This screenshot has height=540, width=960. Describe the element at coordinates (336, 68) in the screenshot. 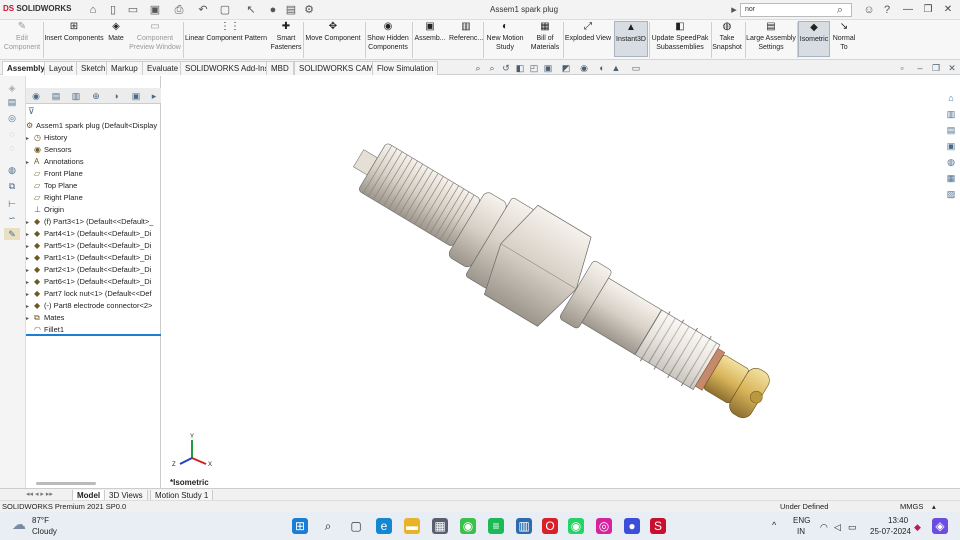

I see `tab-solidworks-cam: SOLIDWORKS CAM` at that location.